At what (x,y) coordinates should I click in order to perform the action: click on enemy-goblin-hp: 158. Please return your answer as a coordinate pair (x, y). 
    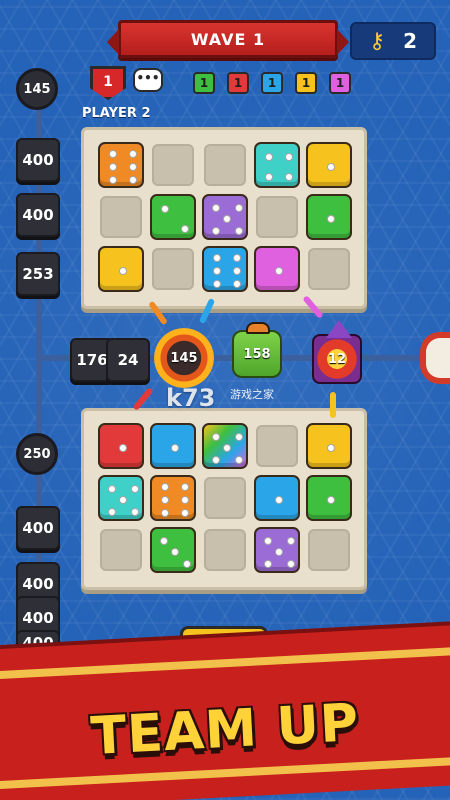
    Looking at the image, I should click on (257, 354).